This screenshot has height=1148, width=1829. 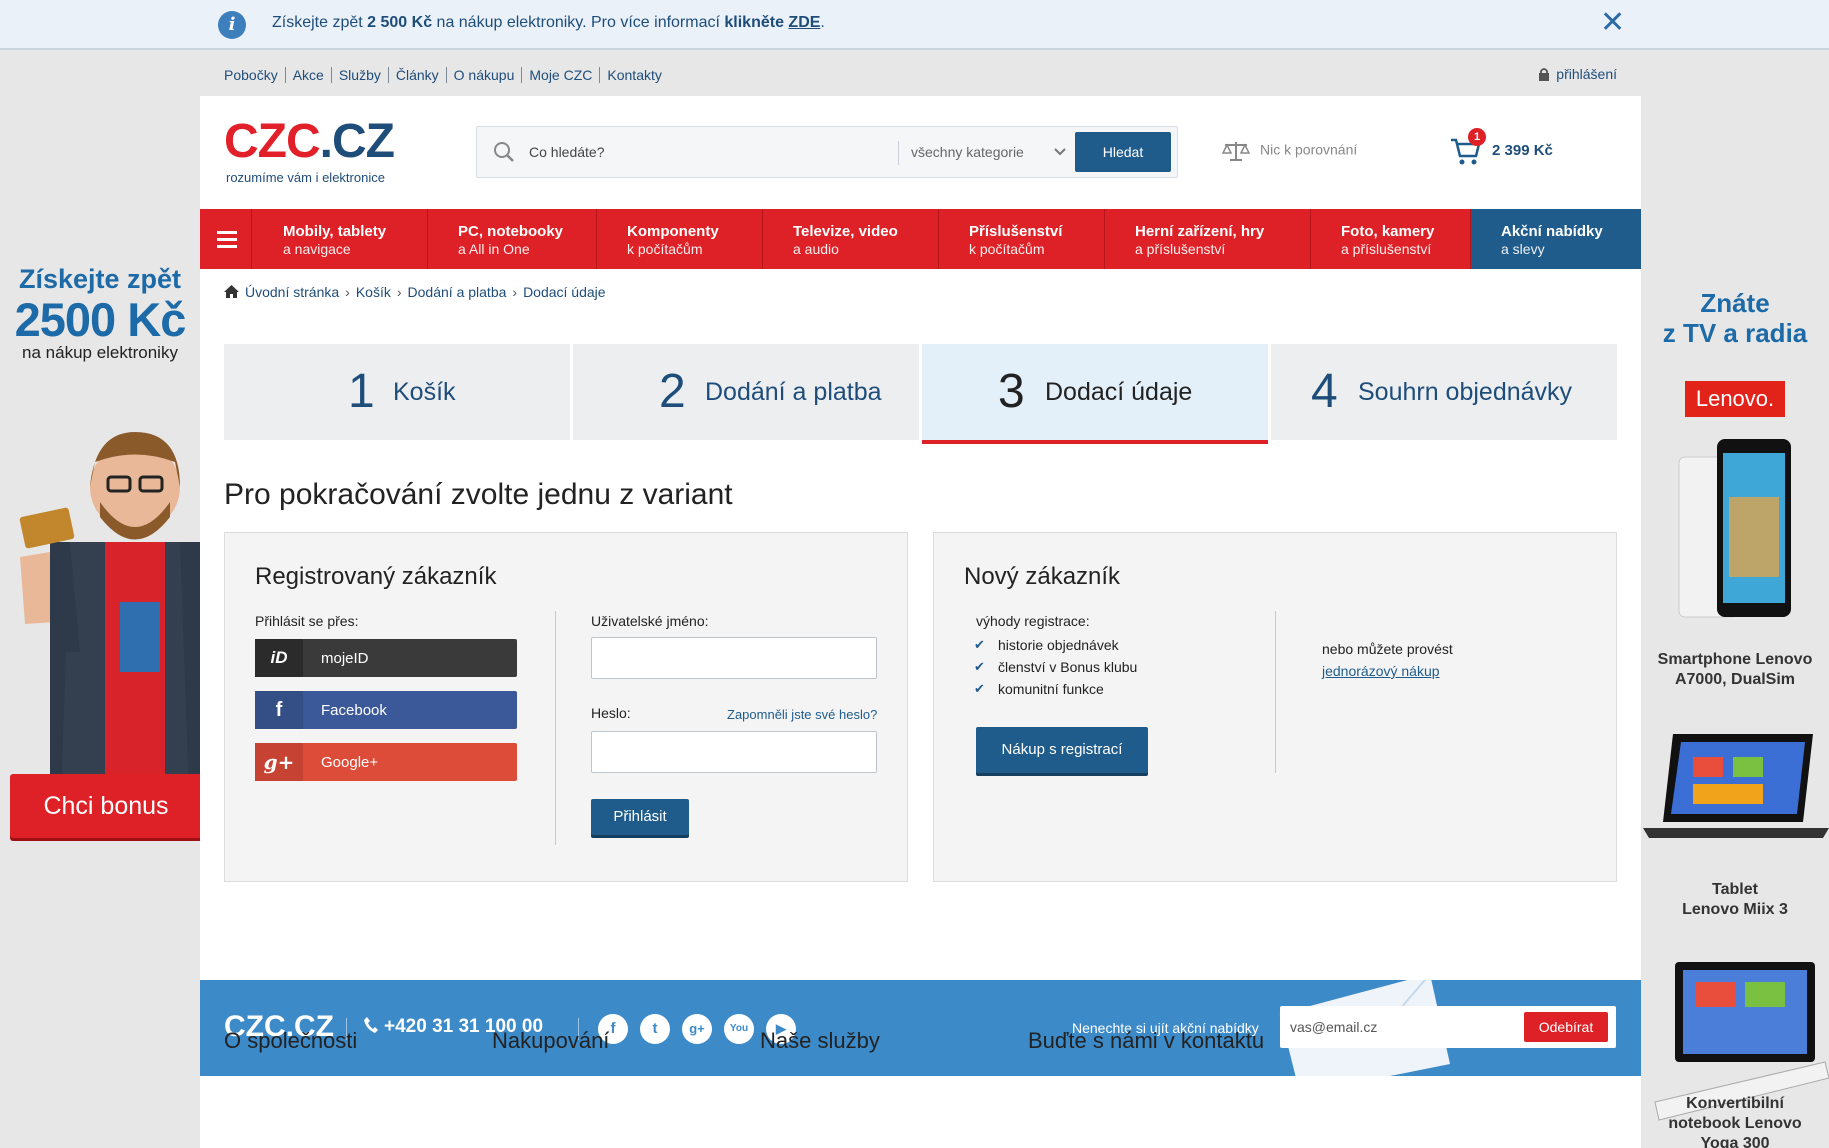 I want to click on subscribe-button: Odebírat, so click(x=1566, y=1027).